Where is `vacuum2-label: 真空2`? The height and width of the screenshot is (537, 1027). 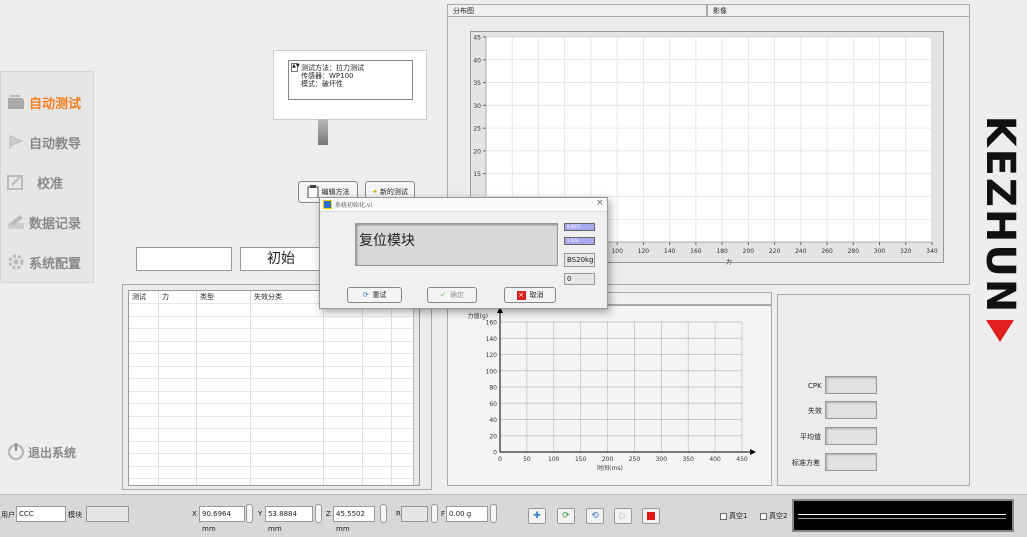 vacuum2-label: 真空2 is located at coordinates (778, 516).